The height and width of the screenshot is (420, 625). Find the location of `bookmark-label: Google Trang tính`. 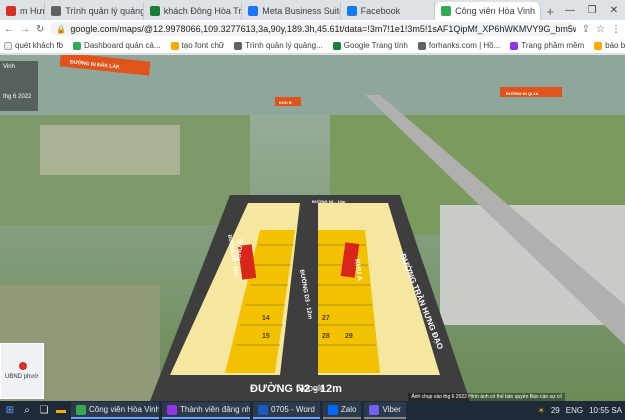

bookmark-label: Google Trang tính is located at coordinates (375, 45).